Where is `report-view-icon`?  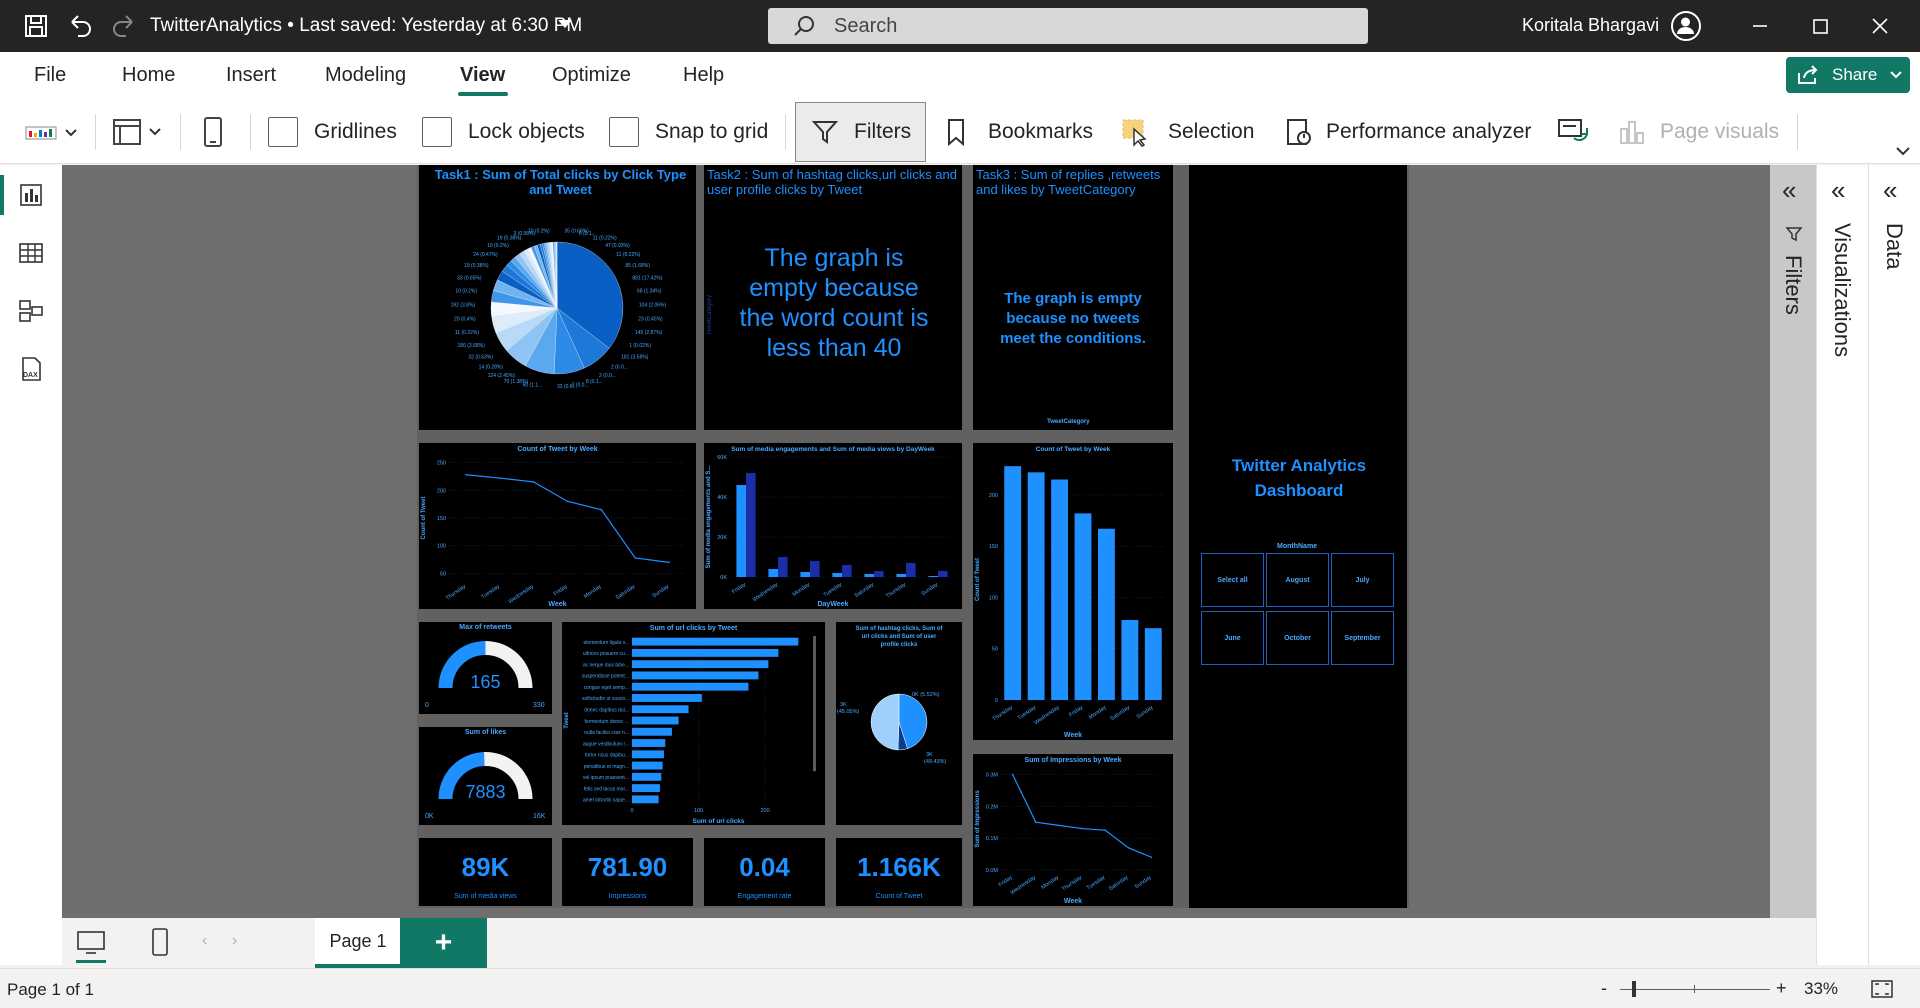 report-view-icon is located at coordinates (31, 195).